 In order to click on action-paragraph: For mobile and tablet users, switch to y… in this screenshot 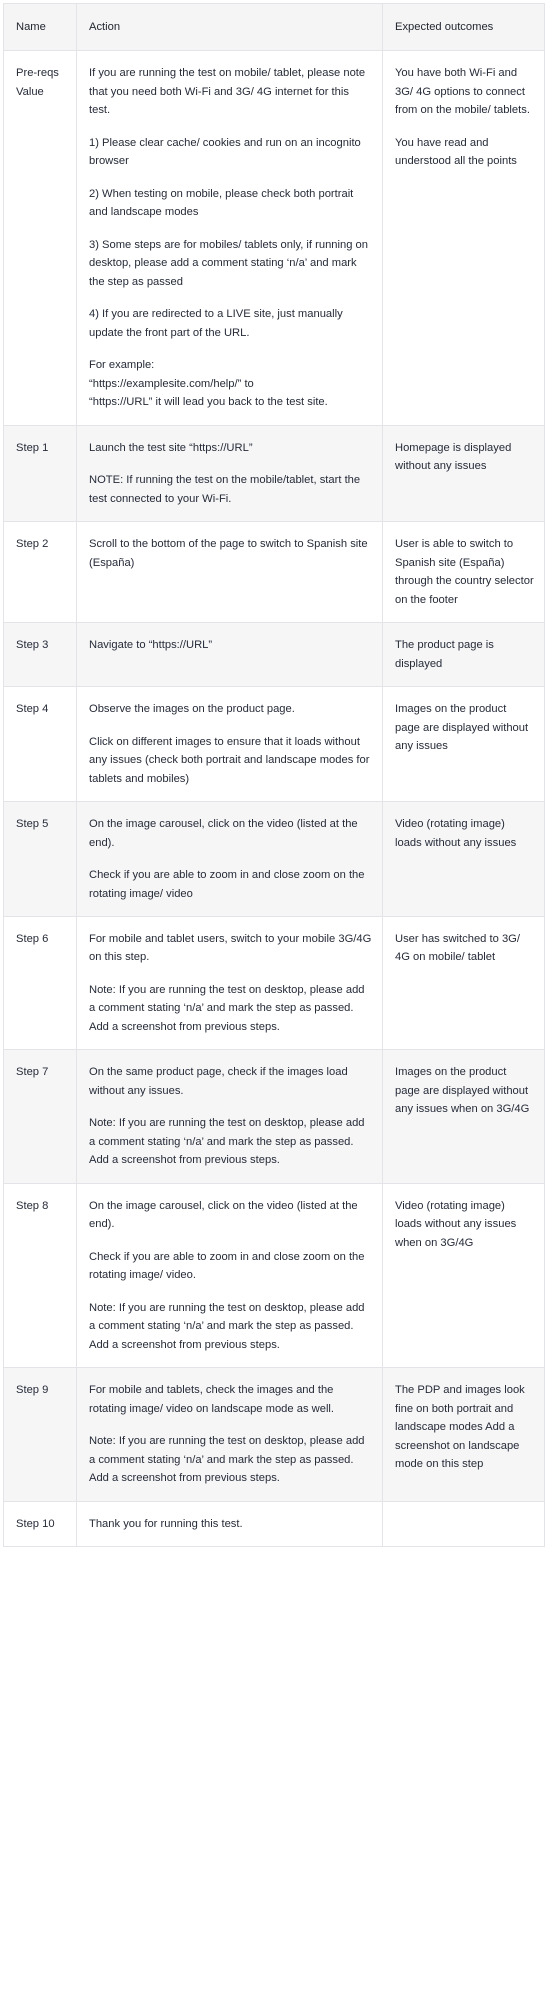, I will do `click(230, 948)`.